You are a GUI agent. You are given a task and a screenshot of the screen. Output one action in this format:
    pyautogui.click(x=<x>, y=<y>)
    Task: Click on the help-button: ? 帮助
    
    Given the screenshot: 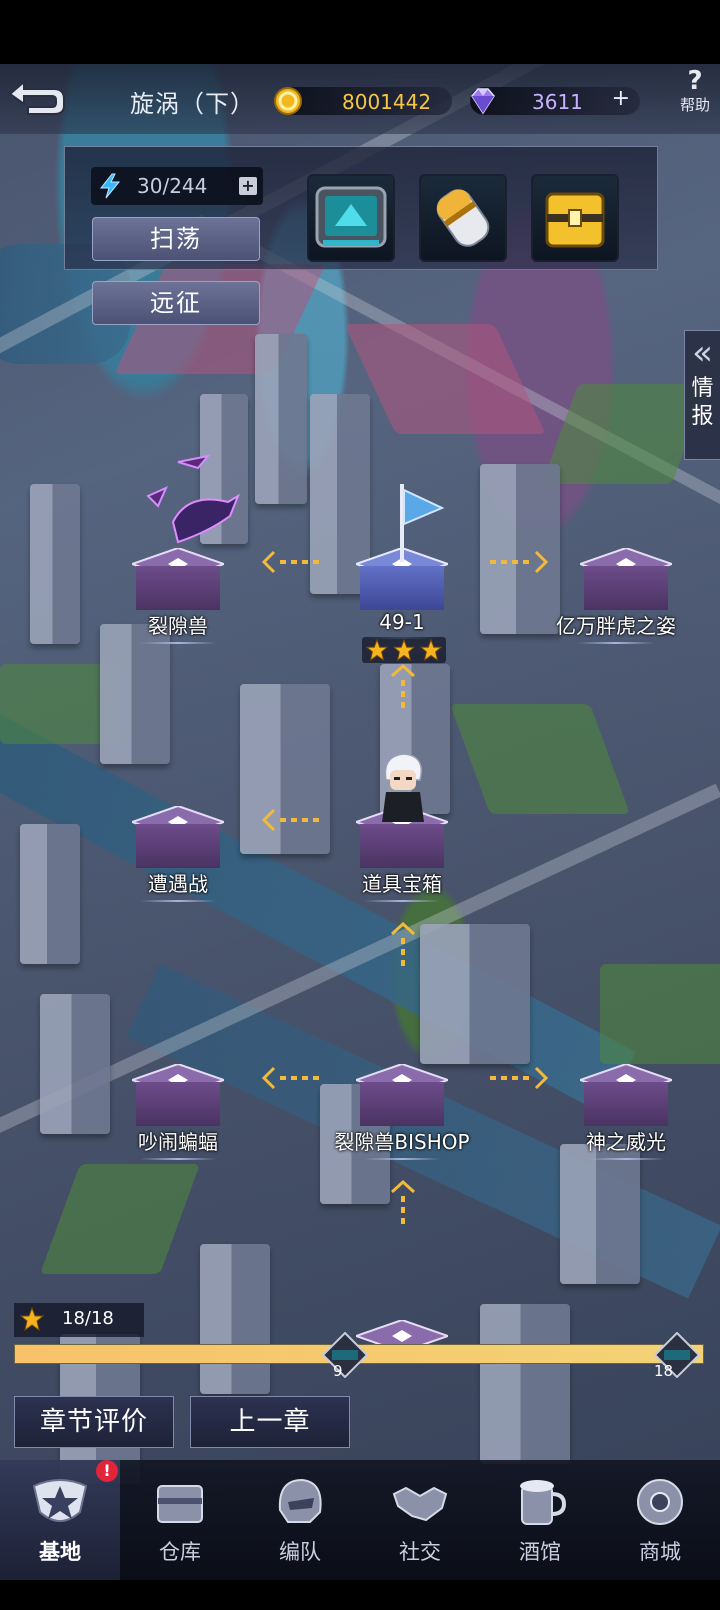 What is the action you would take?
    pyautogui.click(x=695, y=96)
    